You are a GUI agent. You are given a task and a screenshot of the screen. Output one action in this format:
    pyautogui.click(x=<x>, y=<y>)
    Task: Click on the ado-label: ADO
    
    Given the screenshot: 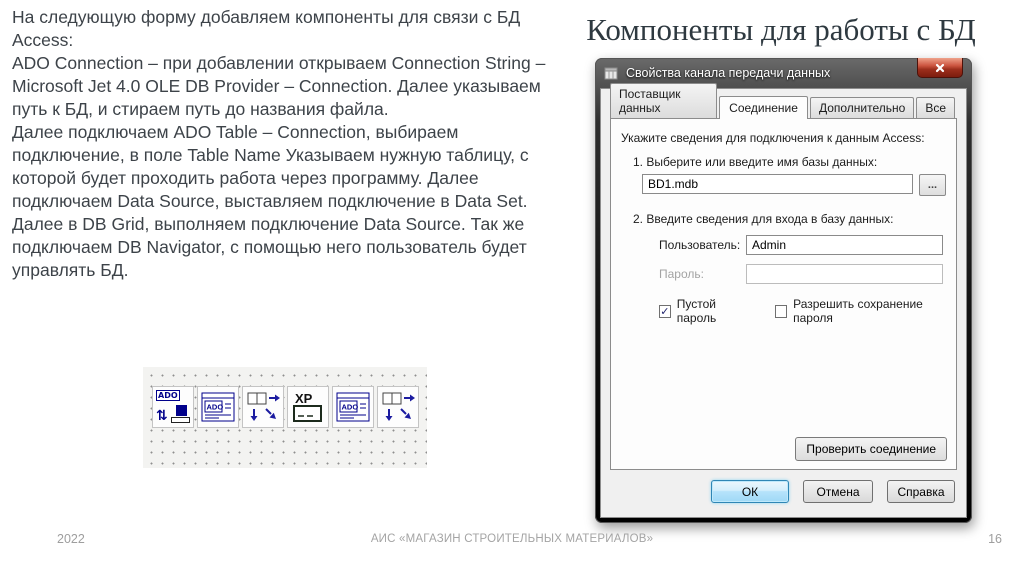 What is the action you would take?
    pyautogui.click(x=168, y=395)
    